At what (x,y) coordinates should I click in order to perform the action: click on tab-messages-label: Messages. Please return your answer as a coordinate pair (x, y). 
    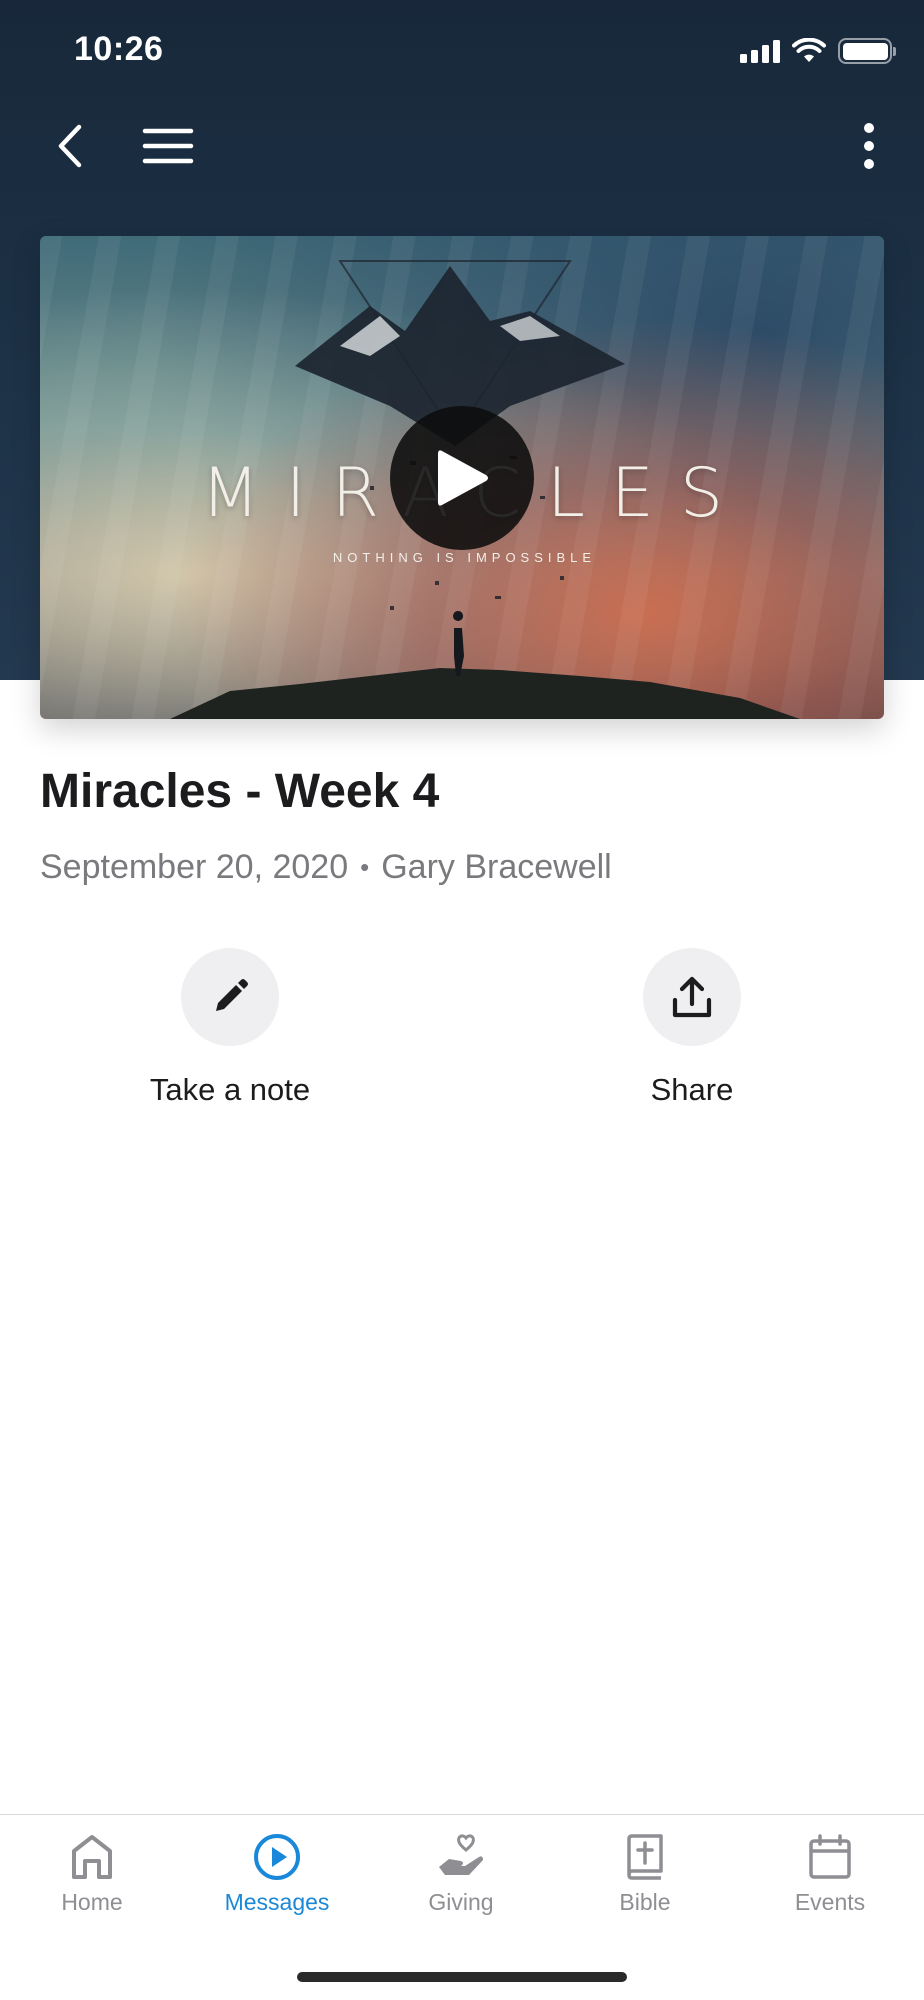
    Looking at the image, I should click on (277, 1902).